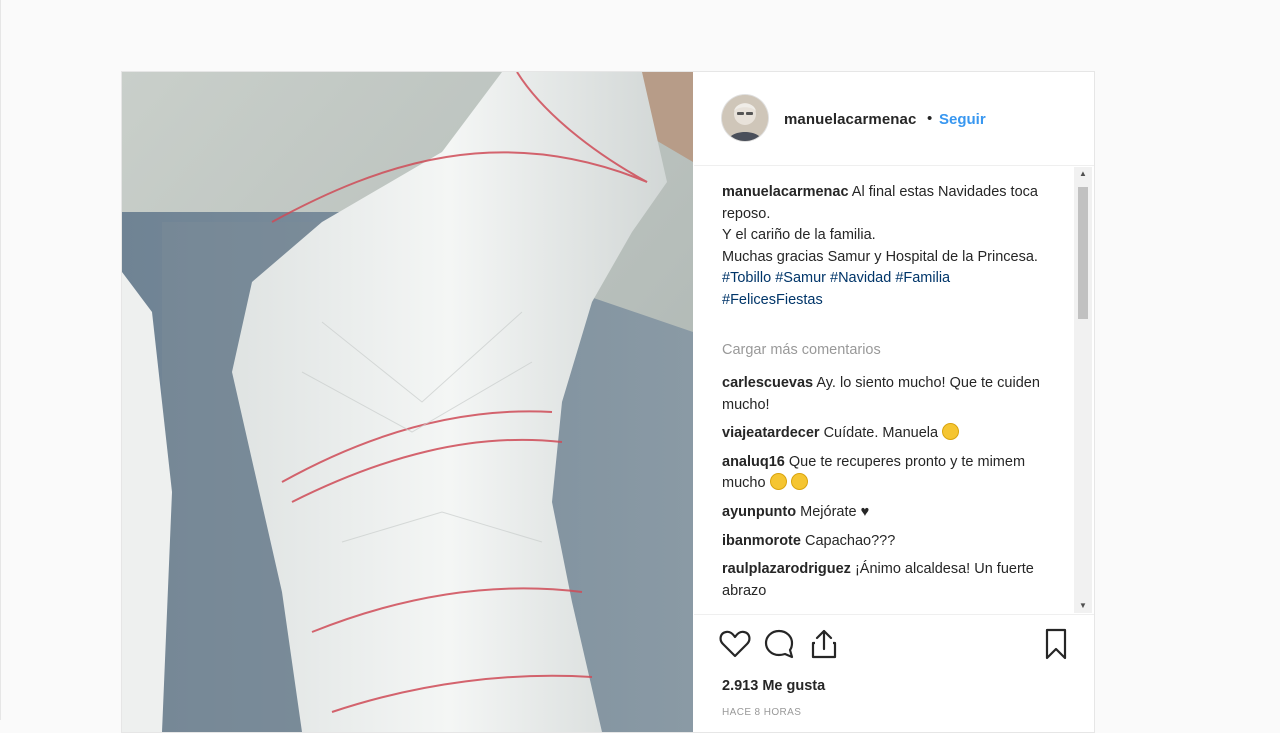 Image resolution: width=1280 pixels, height=733 pixels. What do you see at coordinates (779, 644) in the screenshot?
I see `comment-bubble-icon` at bounding box center [779, 644].